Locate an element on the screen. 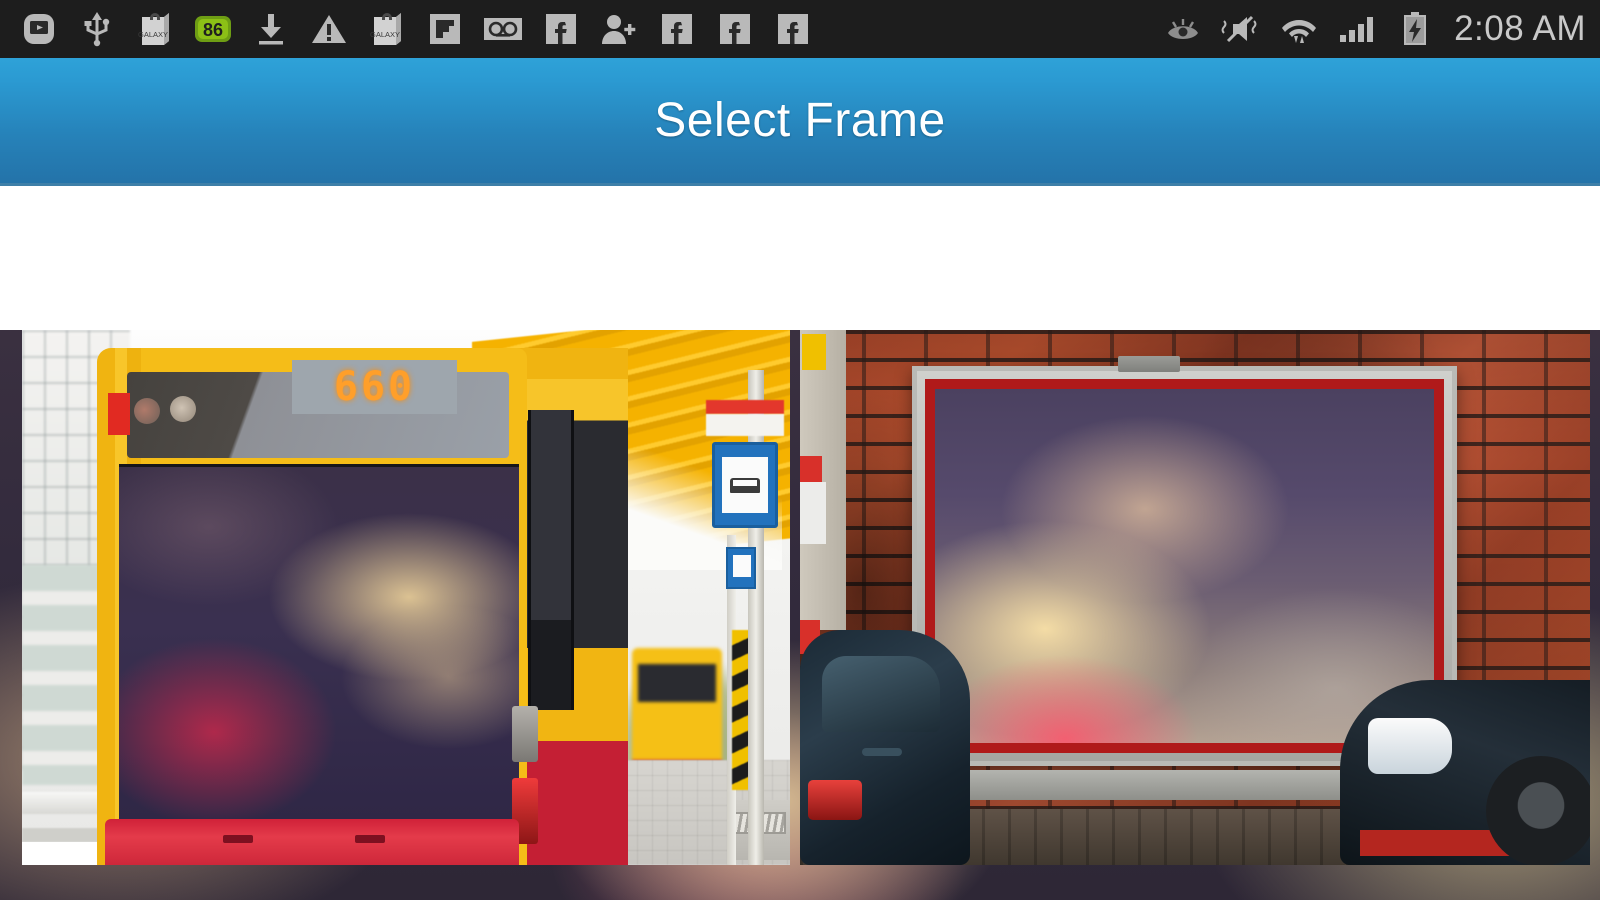 Image resolution: width=1600 pixels, height=900 pixels. bus-stop-sign is located at coordinates (745, 485).